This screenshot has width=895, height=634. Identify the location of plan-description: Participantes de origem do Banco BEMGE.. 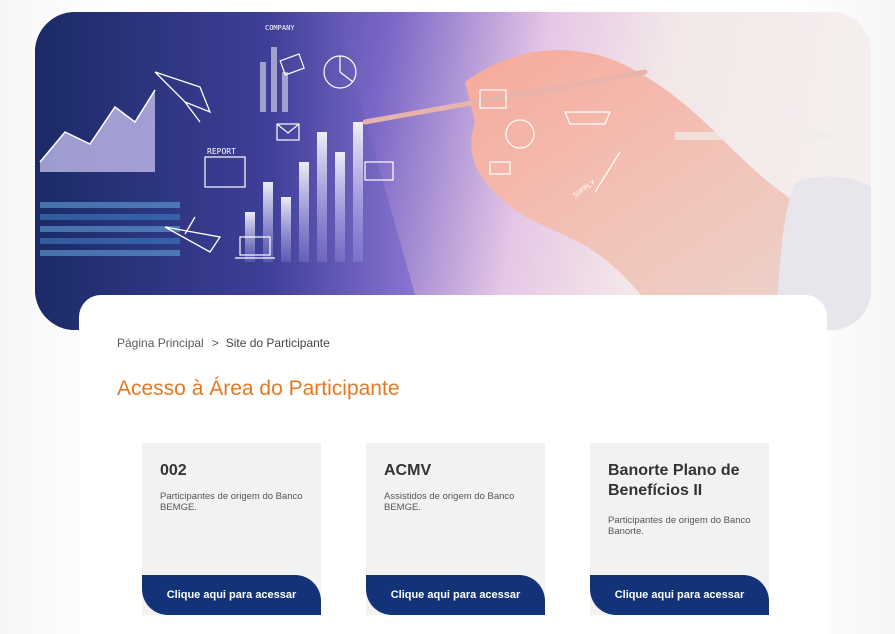
(231, 502).